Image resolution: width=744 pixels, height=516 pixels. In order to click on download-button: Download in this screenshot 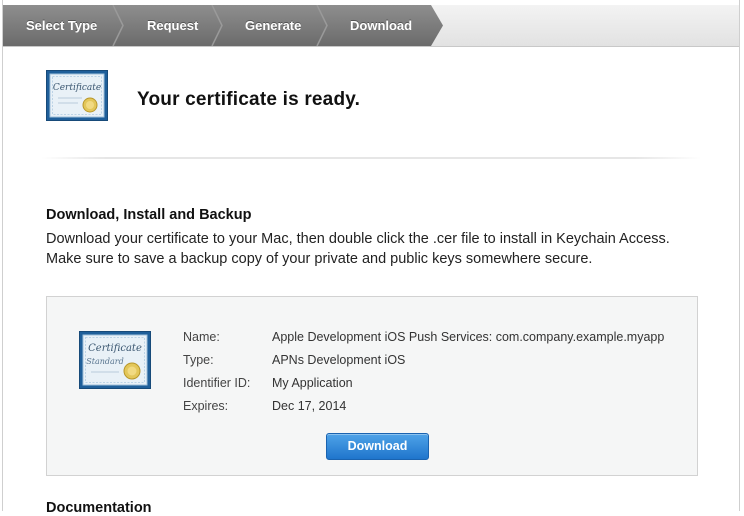, I will do `click(377, 446)`.